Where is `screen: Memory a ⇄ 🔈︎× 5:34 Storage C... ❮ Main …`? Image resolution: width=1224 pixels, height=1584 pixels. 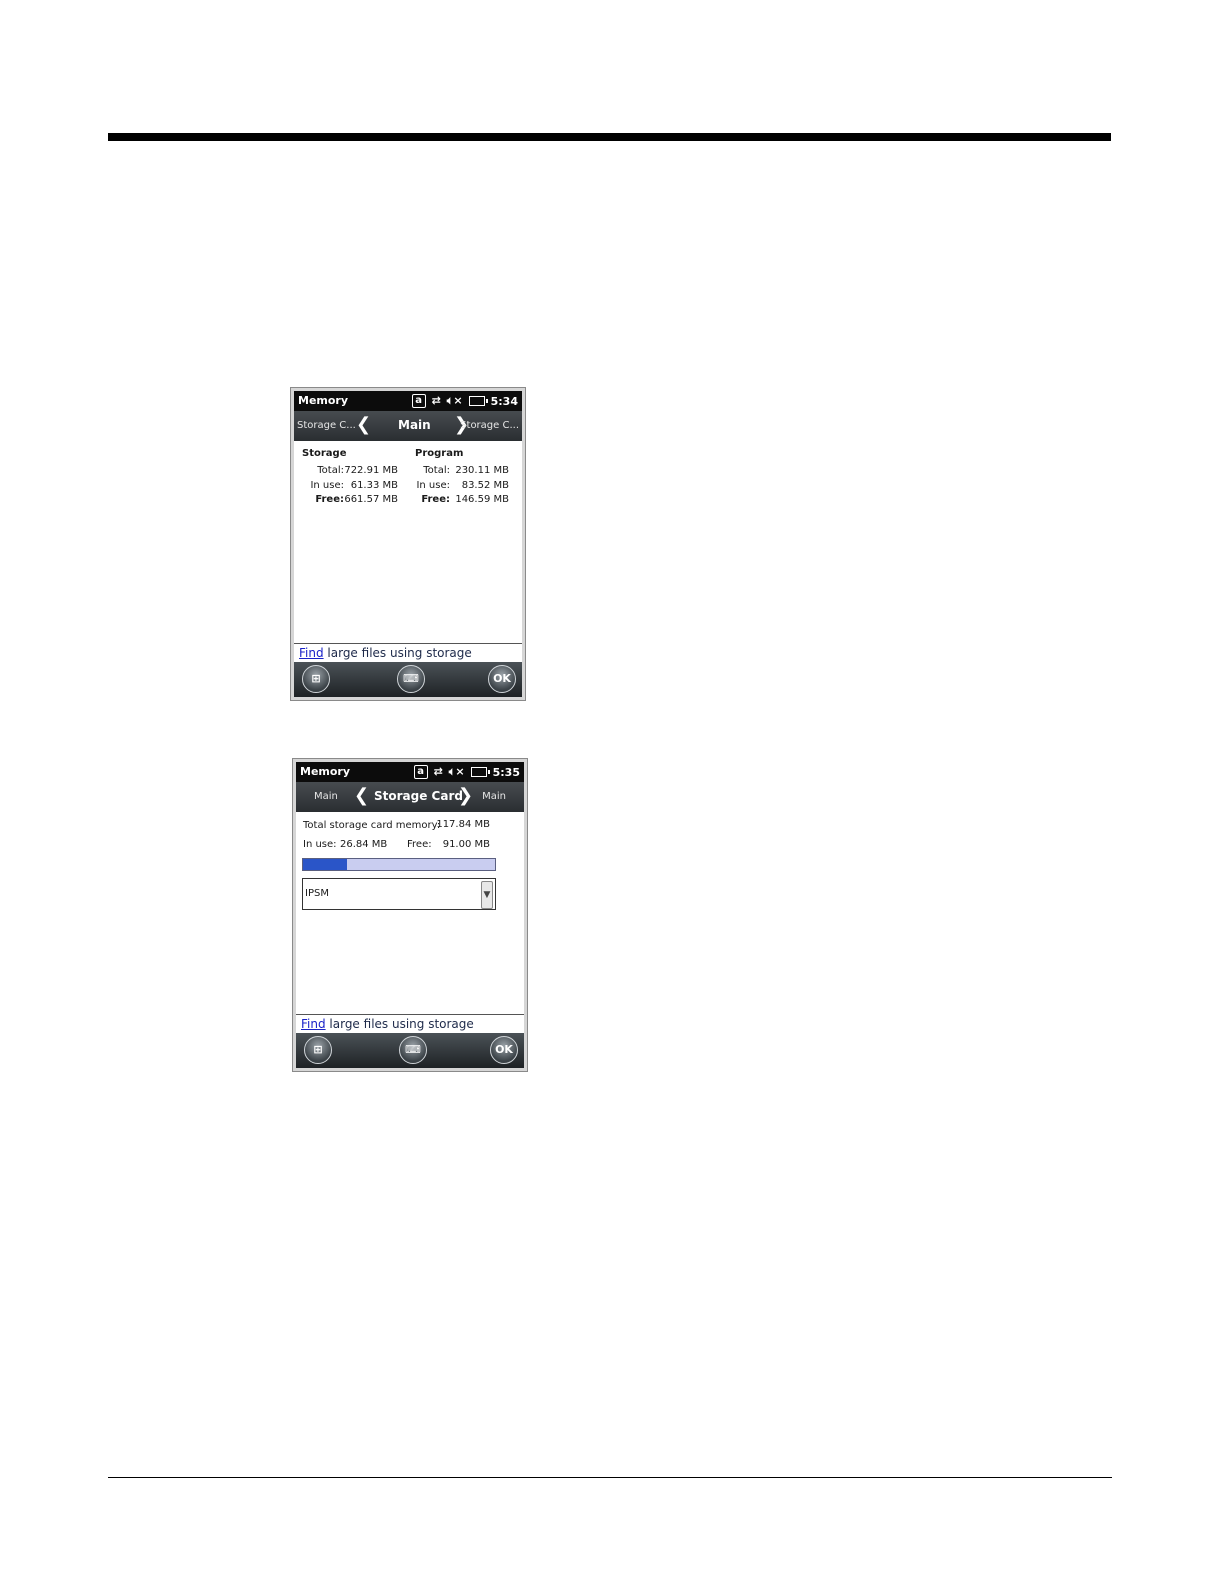 screen: Memory a ⇄ 🔈︎× 5:34 Storage C... ❮ Main … is located at coordinates (408, 544).